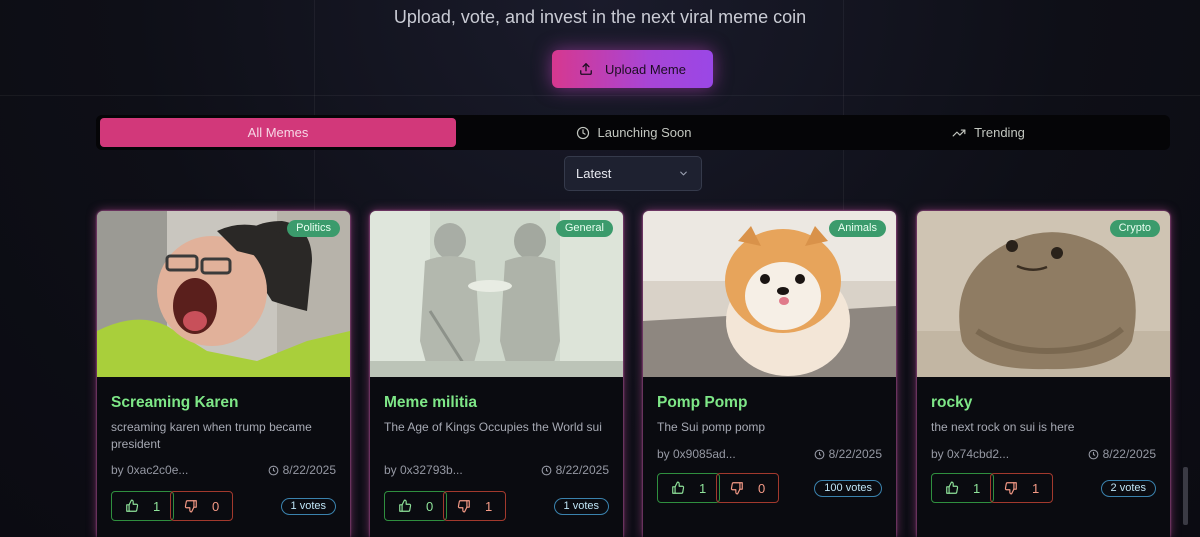 The image size is (1200, 537). I want to click on sort-select: Latest, so click(633, 173).